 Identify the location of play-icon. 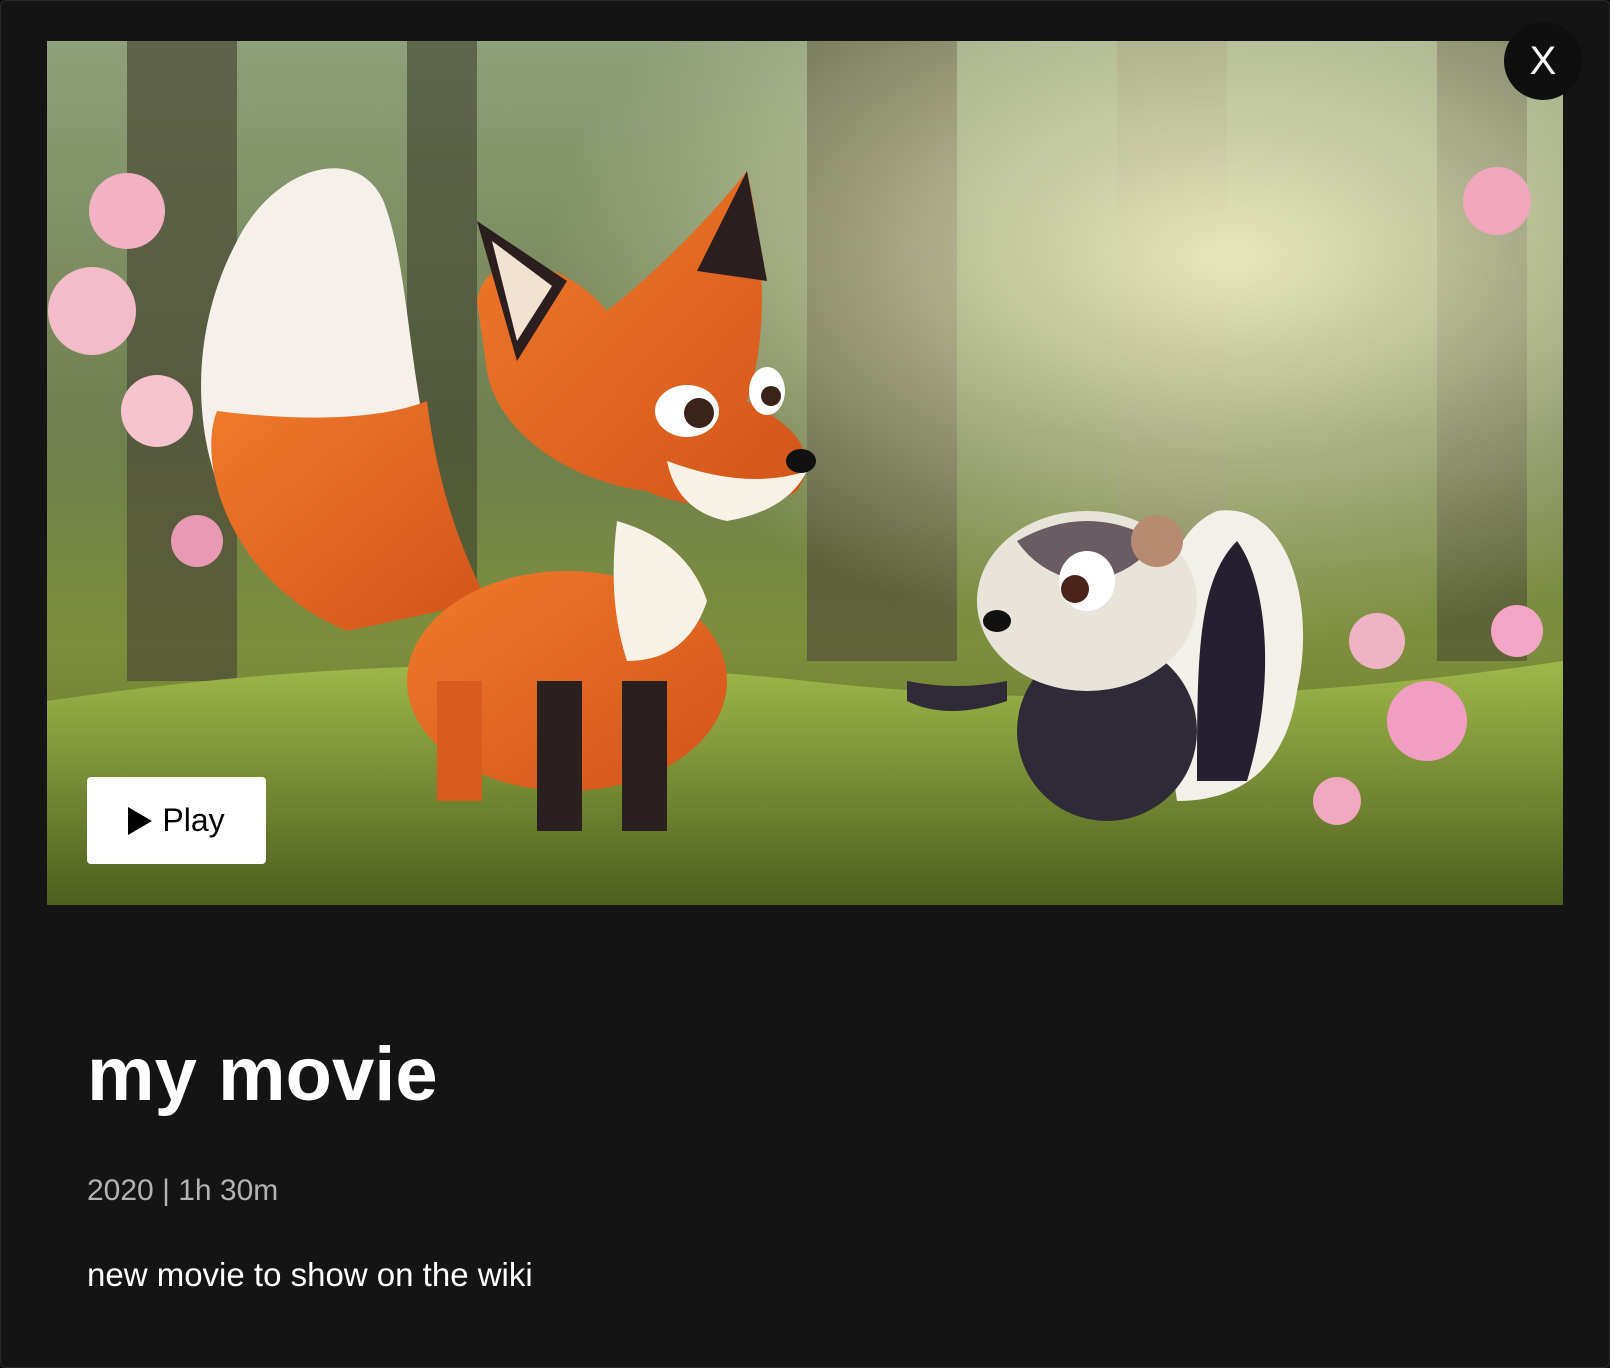
(140, 820).